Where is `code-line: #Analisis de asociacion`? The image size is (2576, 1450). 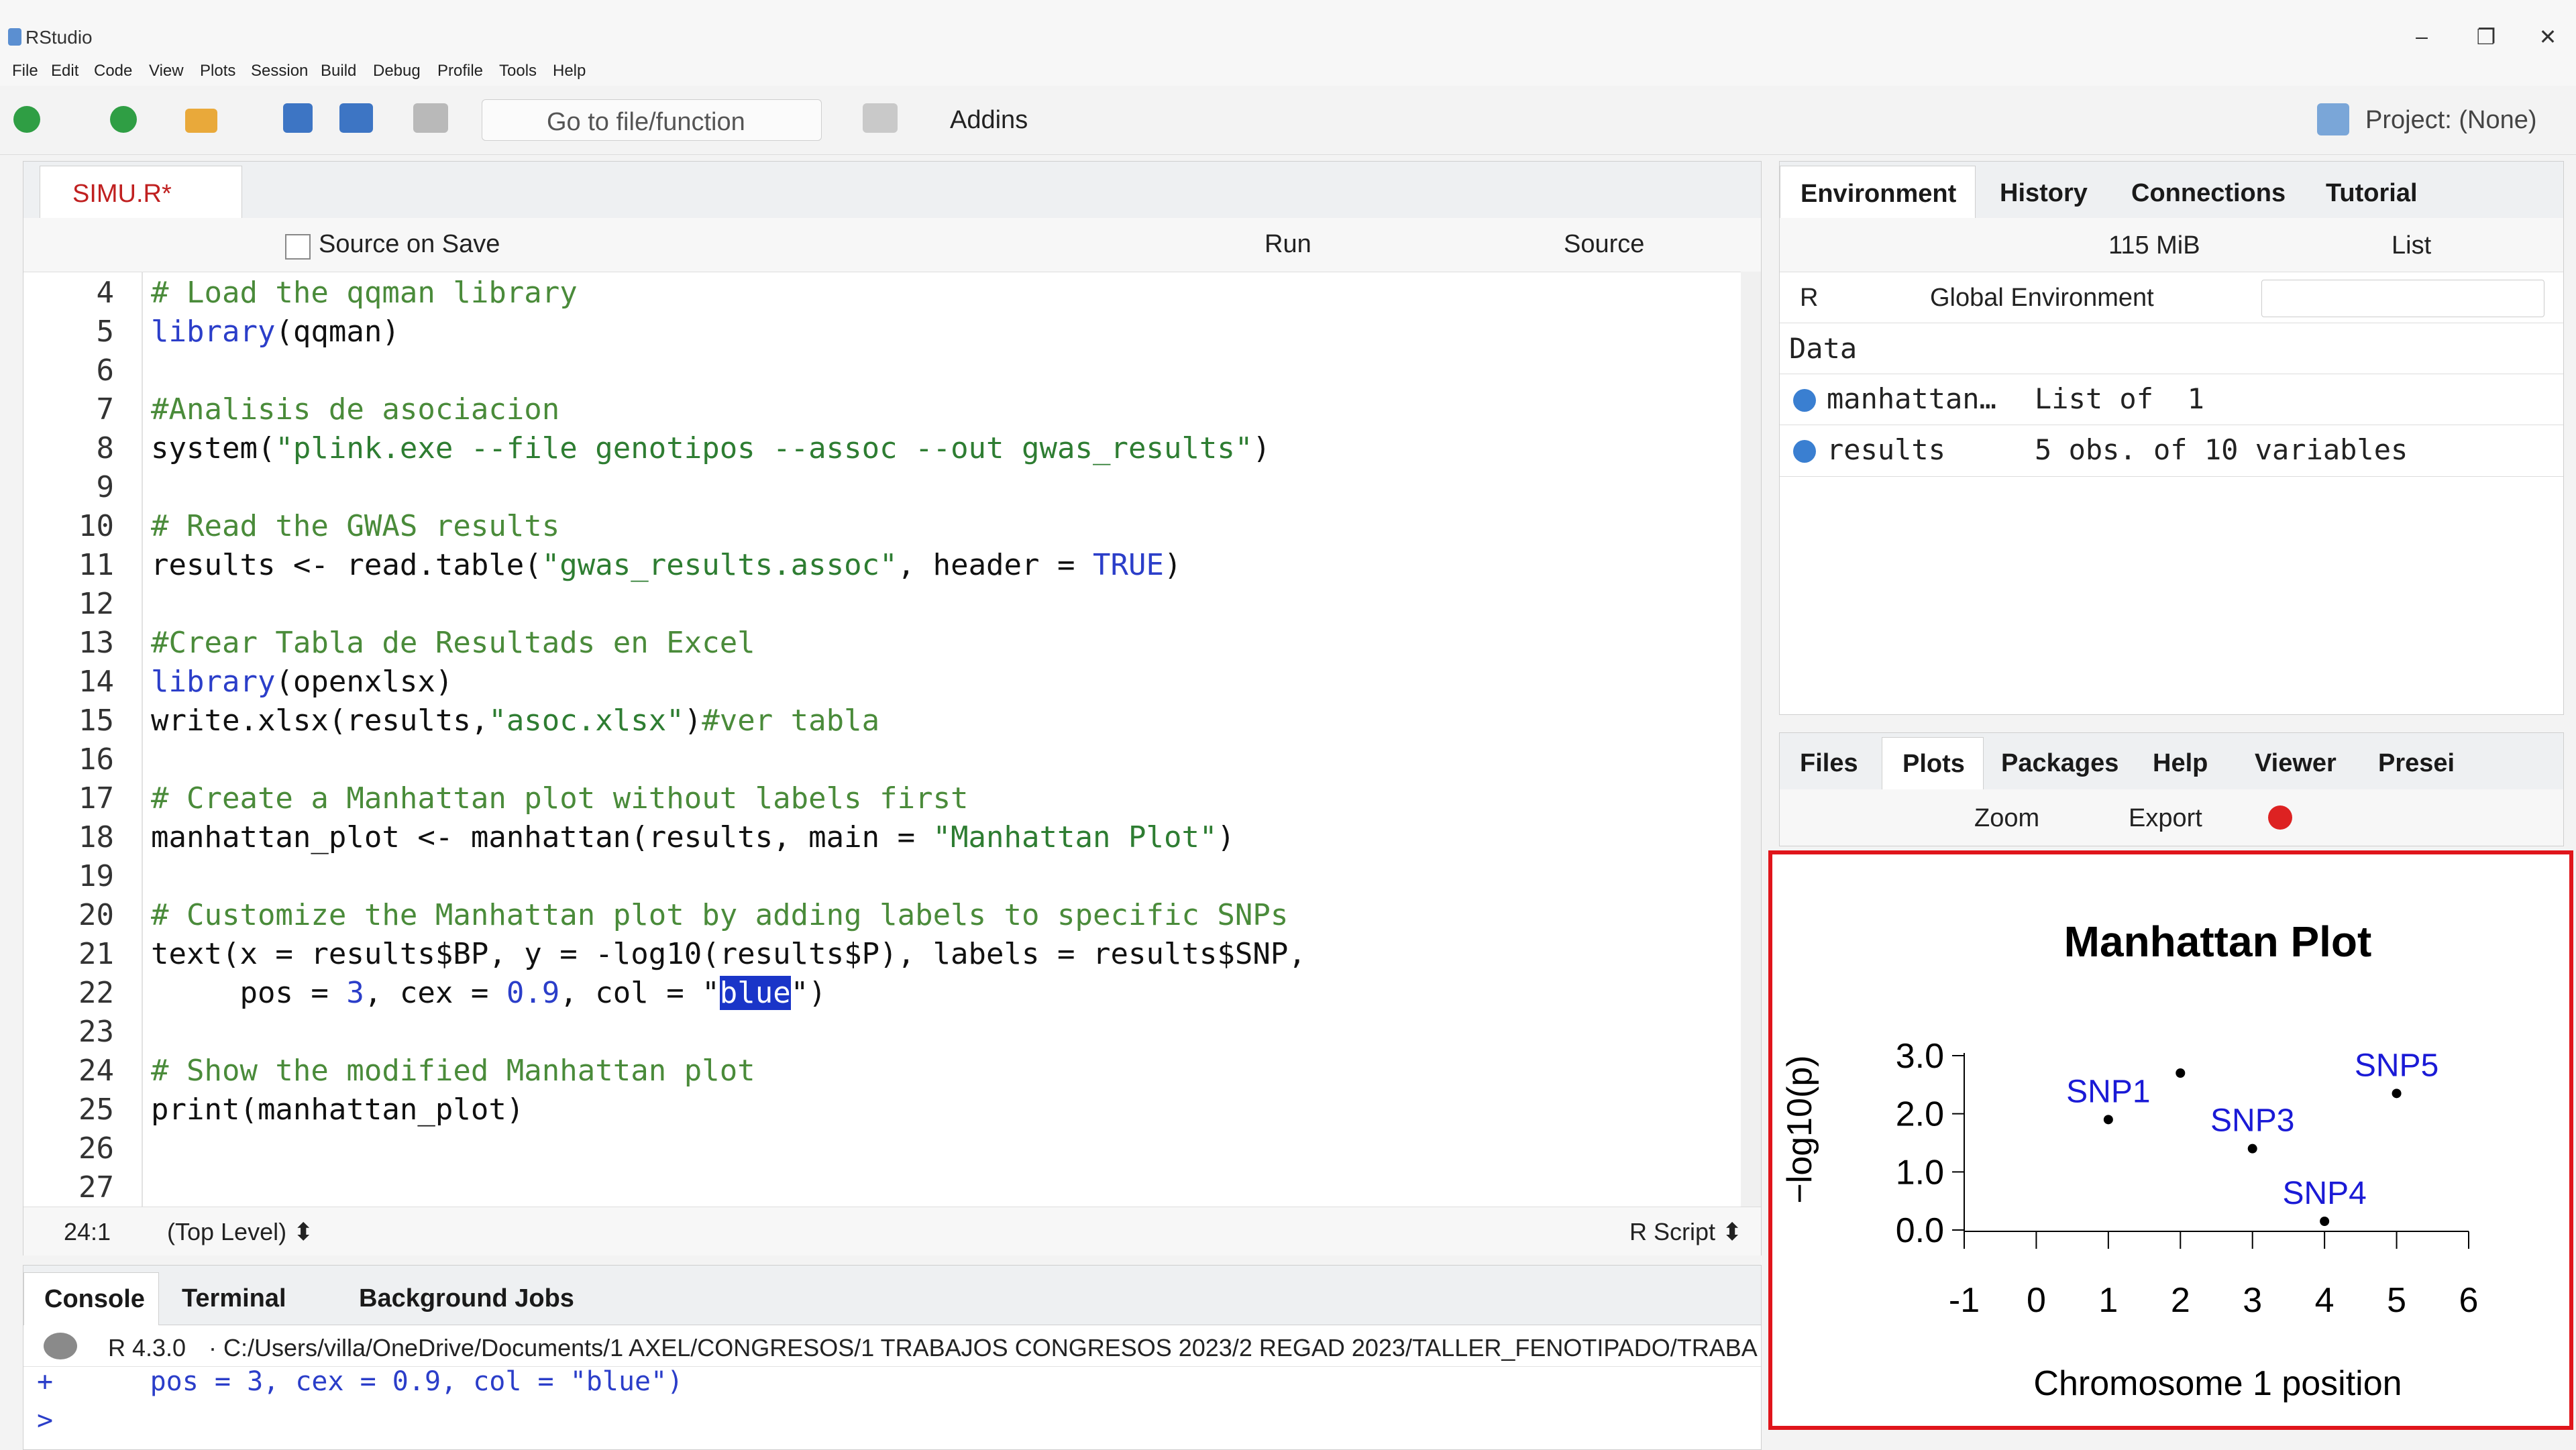
code-line: #Analisis de asociacion is located at coordinates (355, 409).